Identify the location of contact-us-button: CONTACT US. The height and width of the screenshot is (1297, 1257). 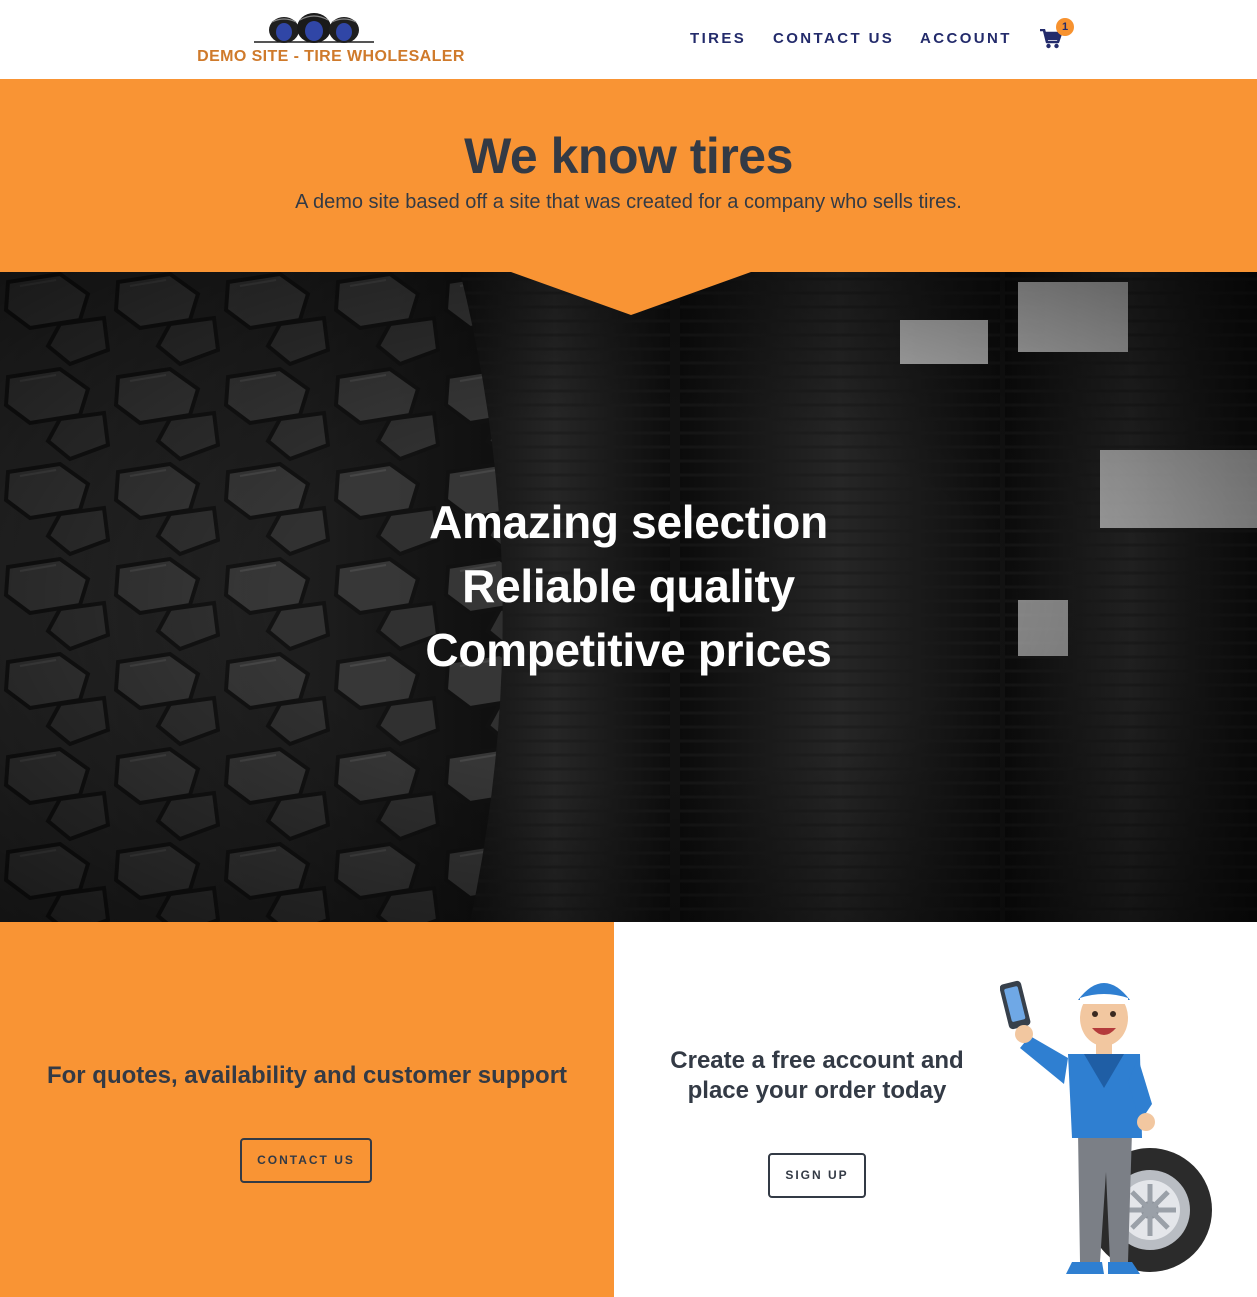
(306, 1160).